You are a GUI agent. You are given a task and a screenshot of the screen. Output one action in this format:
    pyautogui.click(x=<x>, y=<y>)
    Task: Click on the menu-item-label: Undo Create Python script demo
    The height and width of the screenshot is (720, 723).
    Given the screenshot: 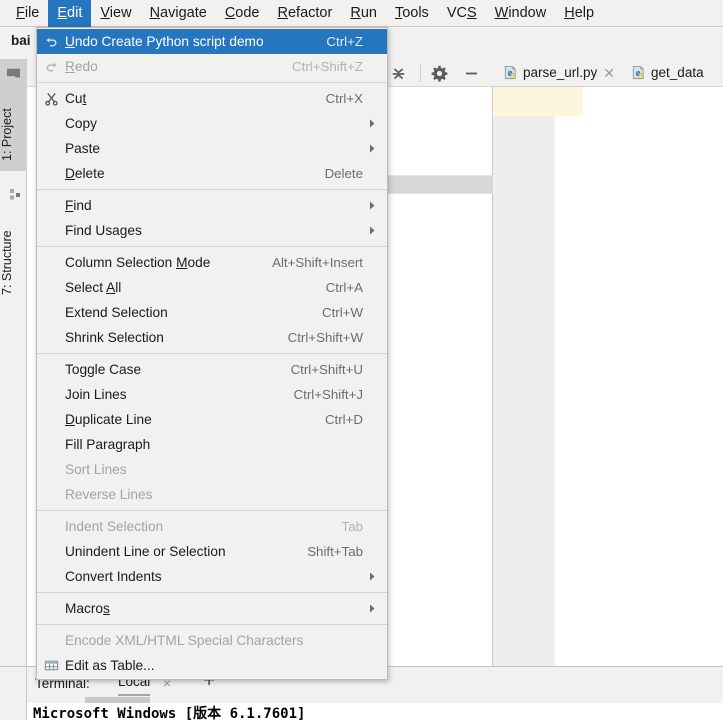 What is the action you would take?
    pyautogui.click(x=164, y=41)
    